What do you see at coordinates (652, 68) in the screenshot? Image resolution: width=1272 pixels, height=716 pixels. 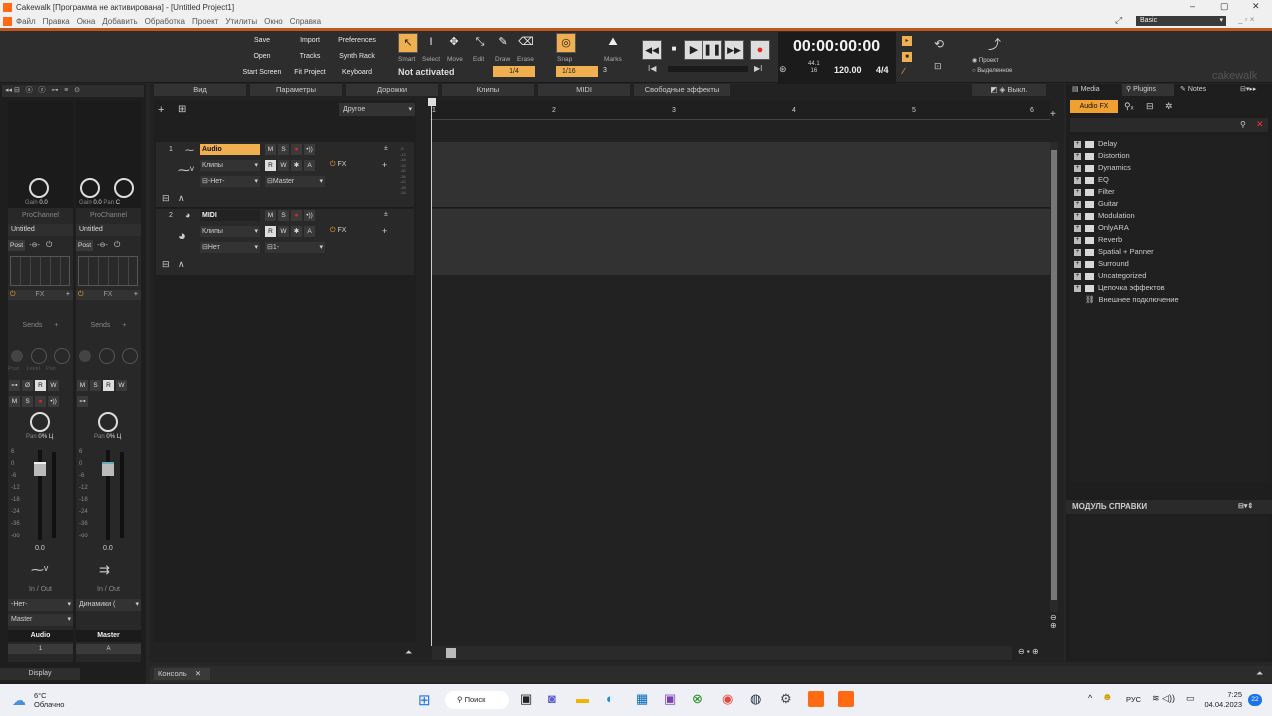 I see `goto-start-icon: I◀` at bounding box center [652, 68].